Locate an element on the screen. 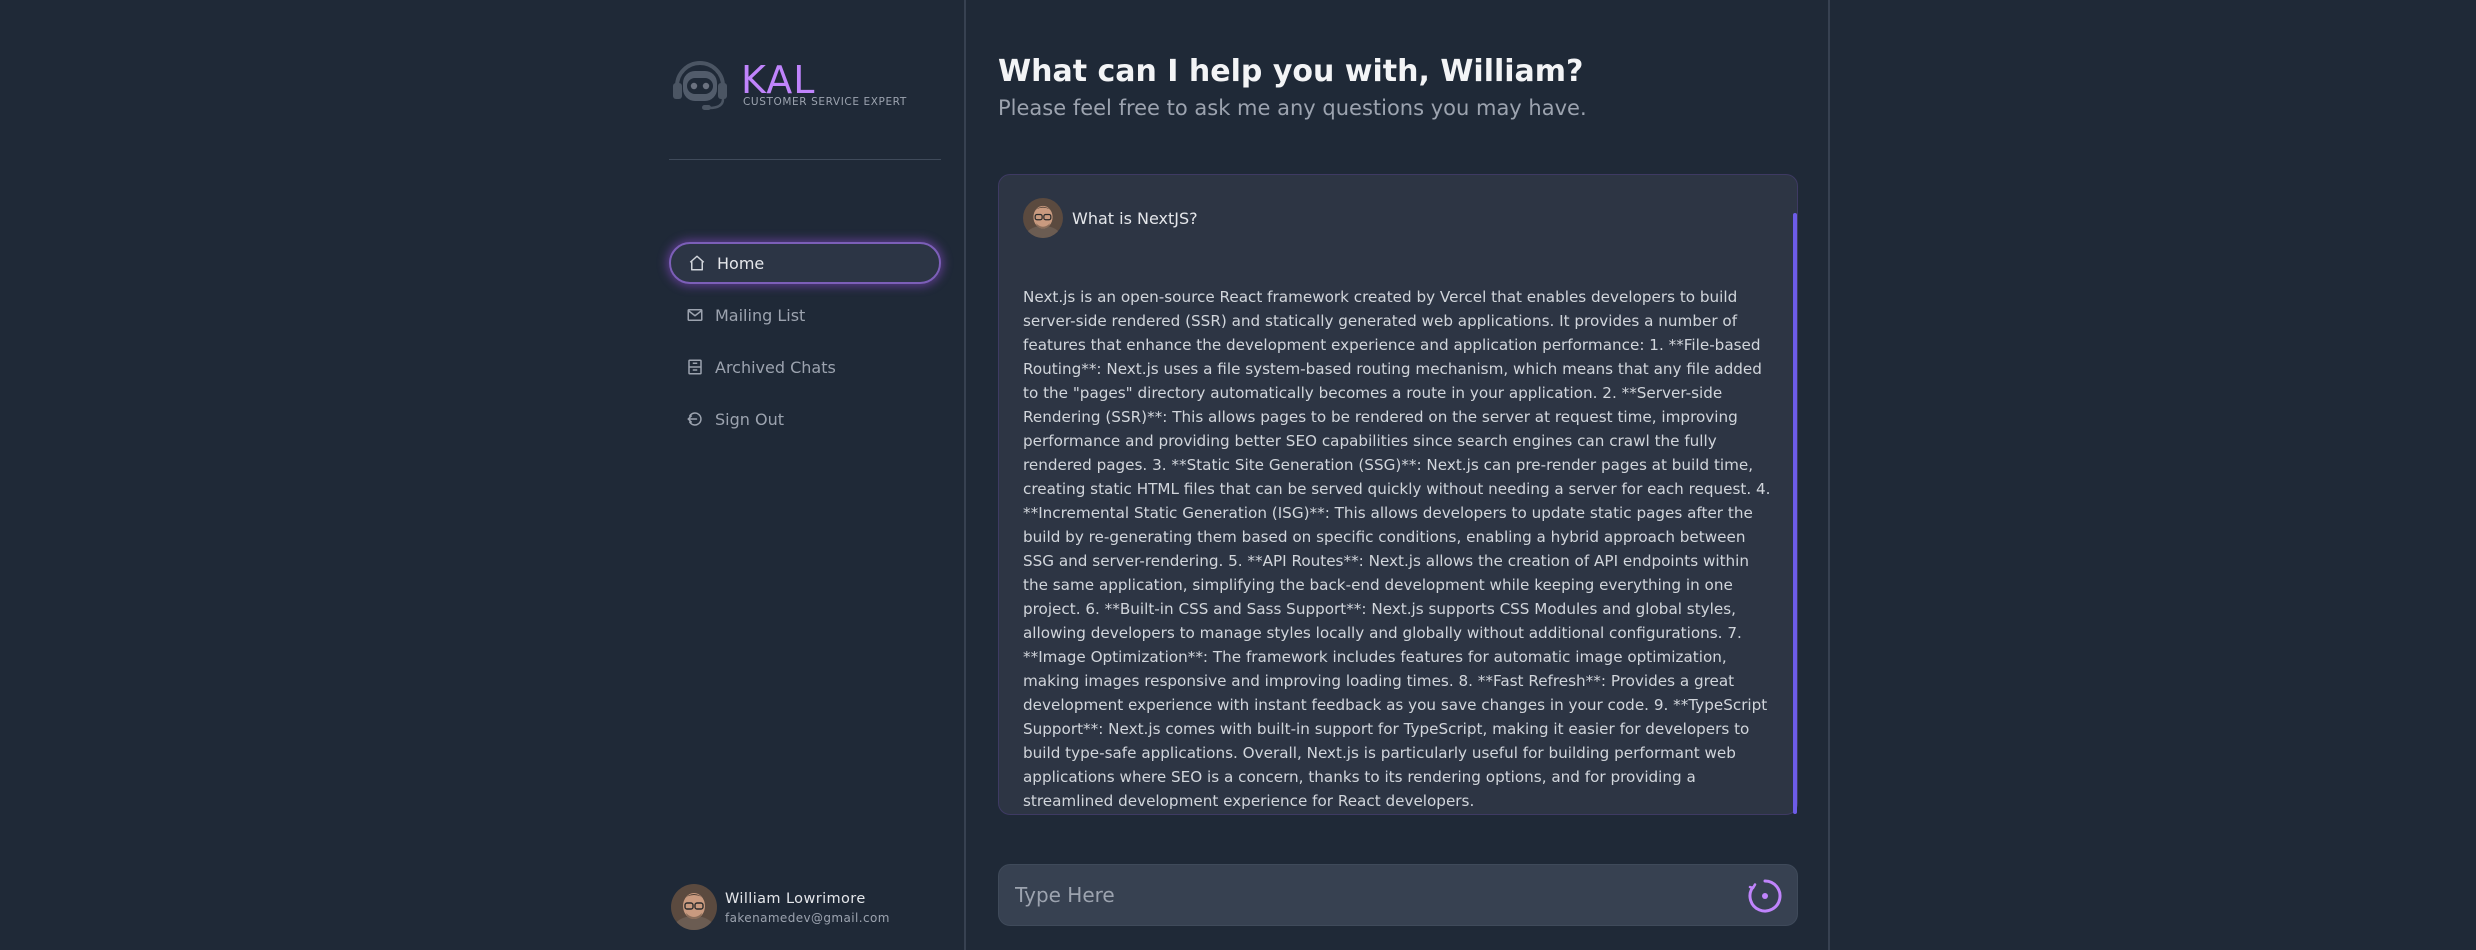  sidebar-item-mailing-list: Mailing List is located at coordinates (805, 315).